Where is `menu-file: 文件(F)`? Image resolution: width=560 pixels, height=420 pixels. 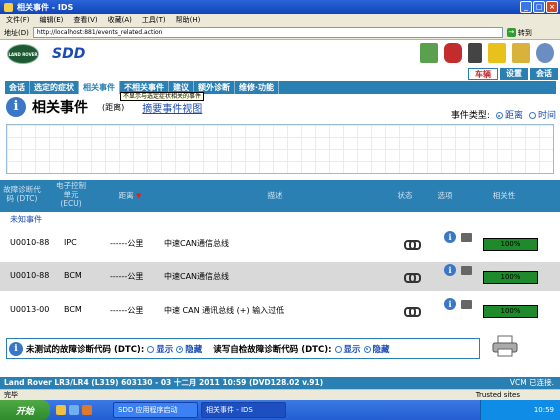
menu-file: 文件(F) is located at coordinates (18, 20).